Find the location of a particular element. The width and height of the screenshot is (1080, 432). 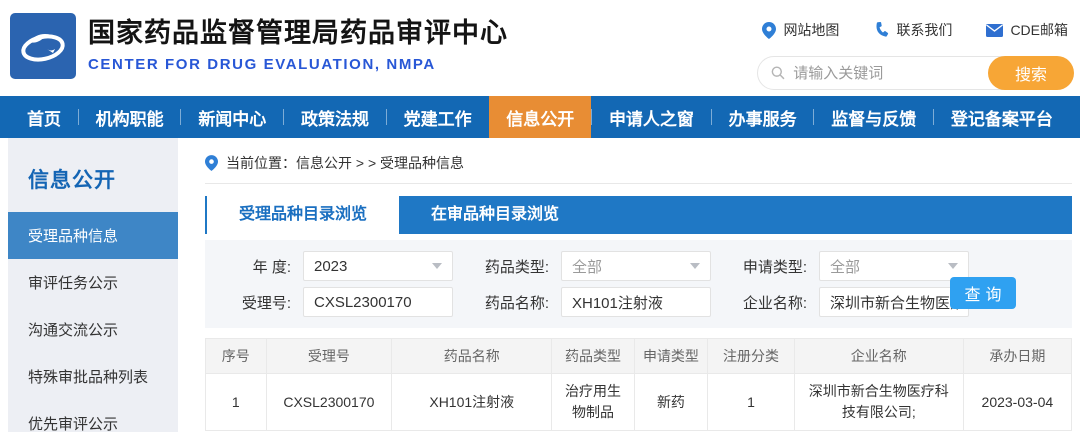

fish-logo-icon is located at coordinates (43, 48).